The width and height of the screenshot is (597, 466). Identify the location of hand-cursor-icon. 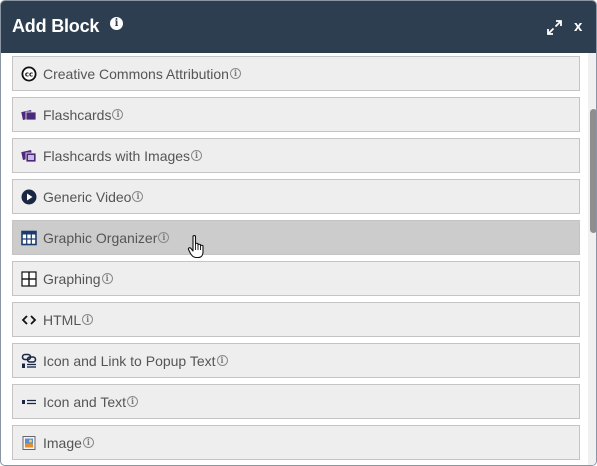
(195, 246).